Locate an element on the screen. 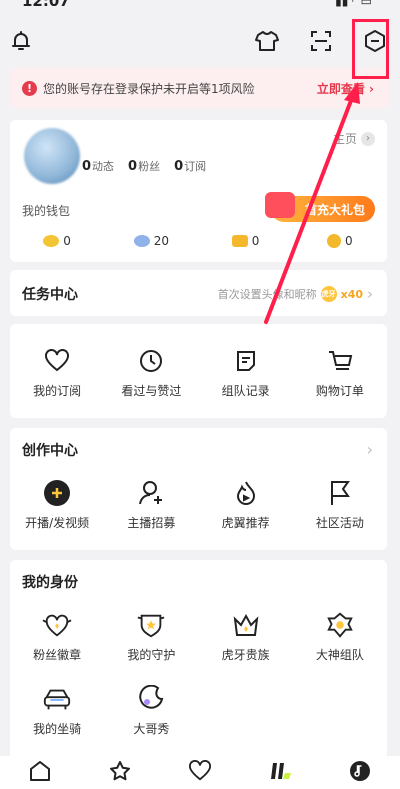  guild-badge-icon is located at coordinates (340, 625).